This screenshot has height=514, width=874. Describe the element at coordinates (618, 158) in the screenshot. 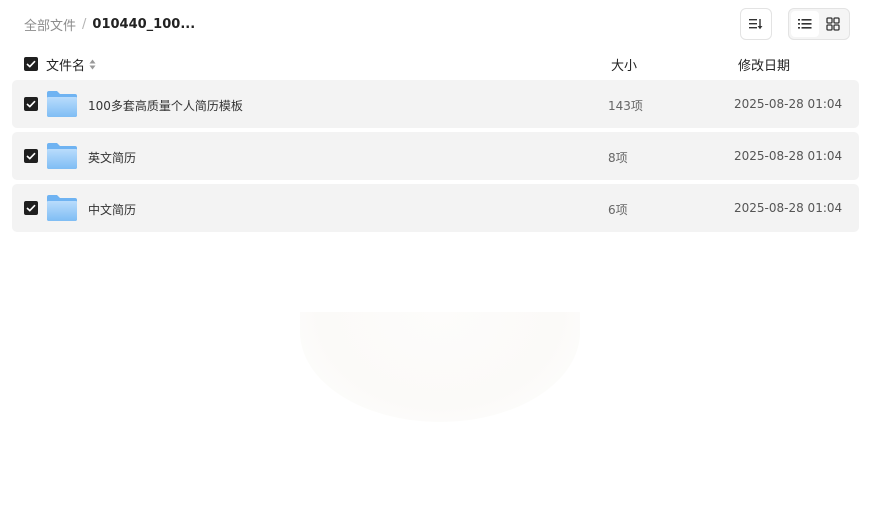

I see `file-size: 8项` at that location.